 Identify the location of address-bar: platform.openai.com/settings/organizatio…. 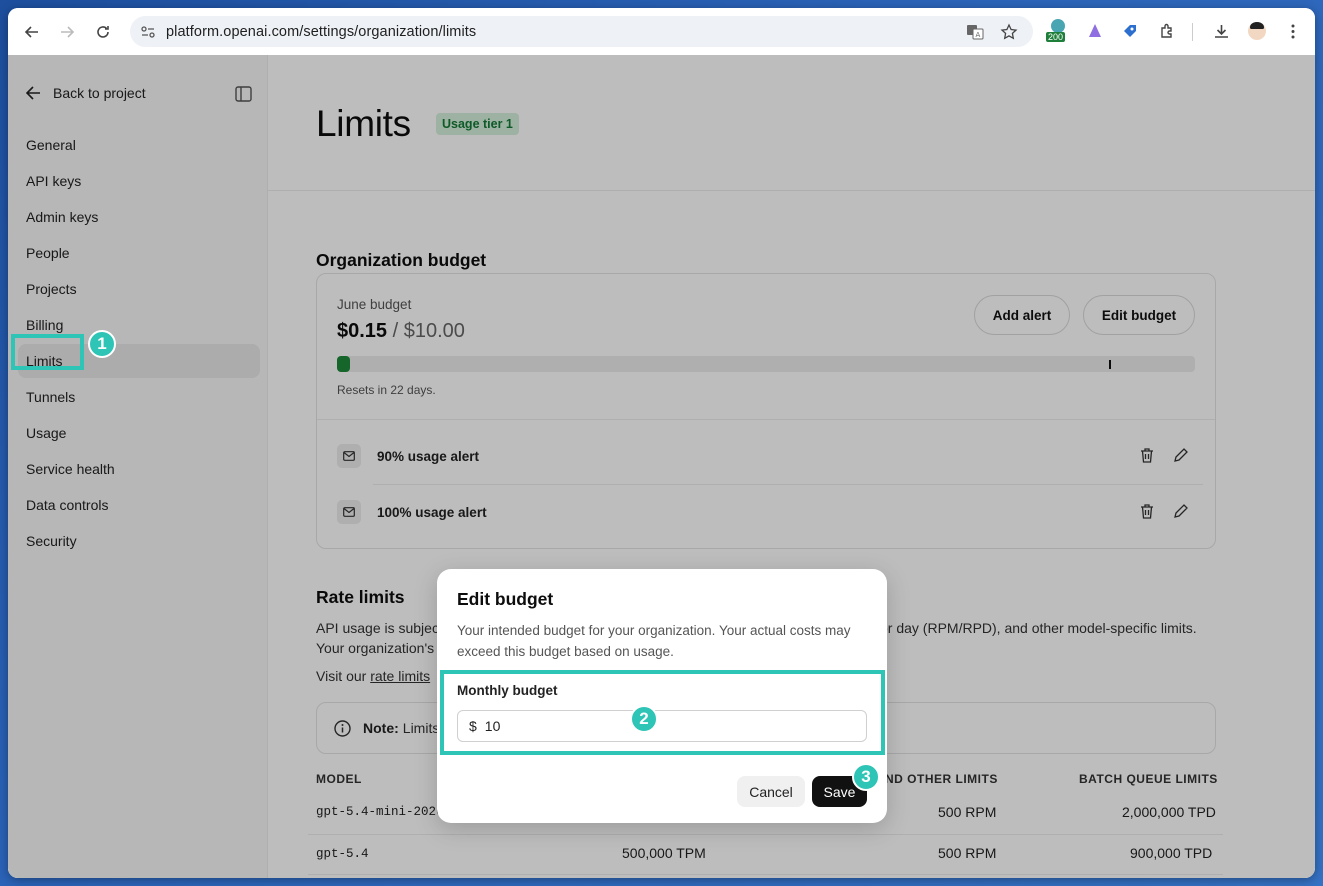
(581, 31).